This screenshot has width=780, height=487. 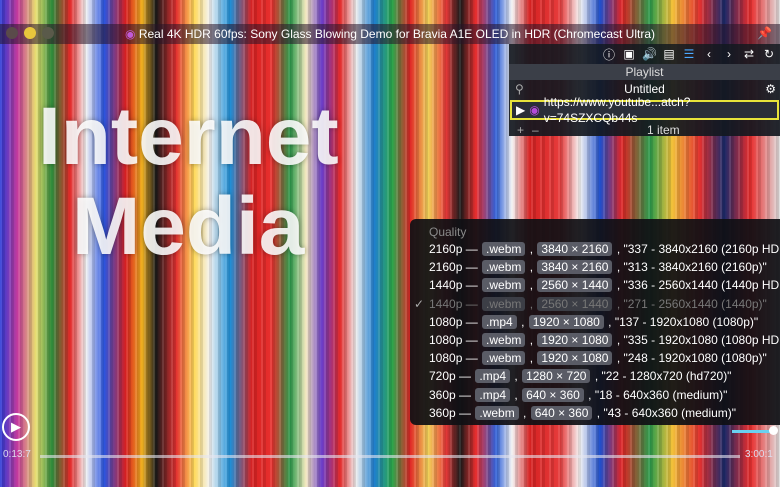 I want to click on search-icon: ⚲, so click(x=519, y=89).